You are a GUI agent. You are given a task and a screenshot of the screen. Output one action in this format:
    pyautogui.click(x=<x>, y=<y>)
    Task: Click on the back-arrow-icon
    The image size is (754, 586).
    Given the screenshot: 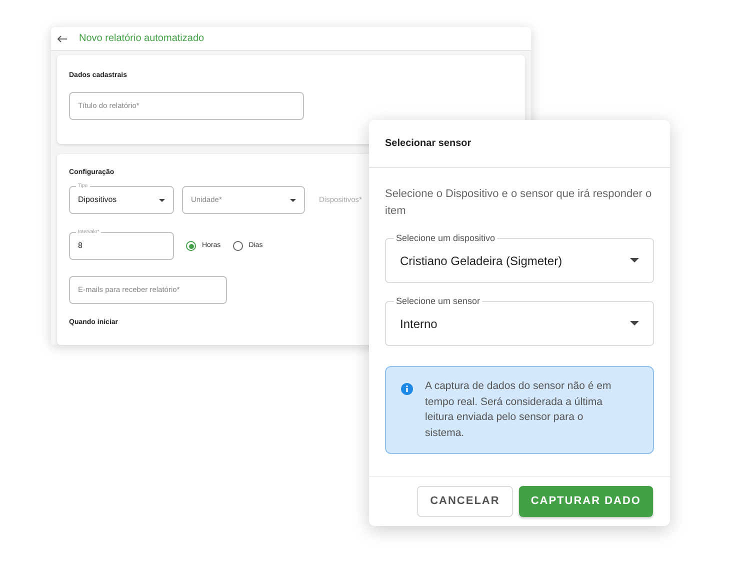 What is the action you would take?
    pyautogui.click(x=62, y=38)
    